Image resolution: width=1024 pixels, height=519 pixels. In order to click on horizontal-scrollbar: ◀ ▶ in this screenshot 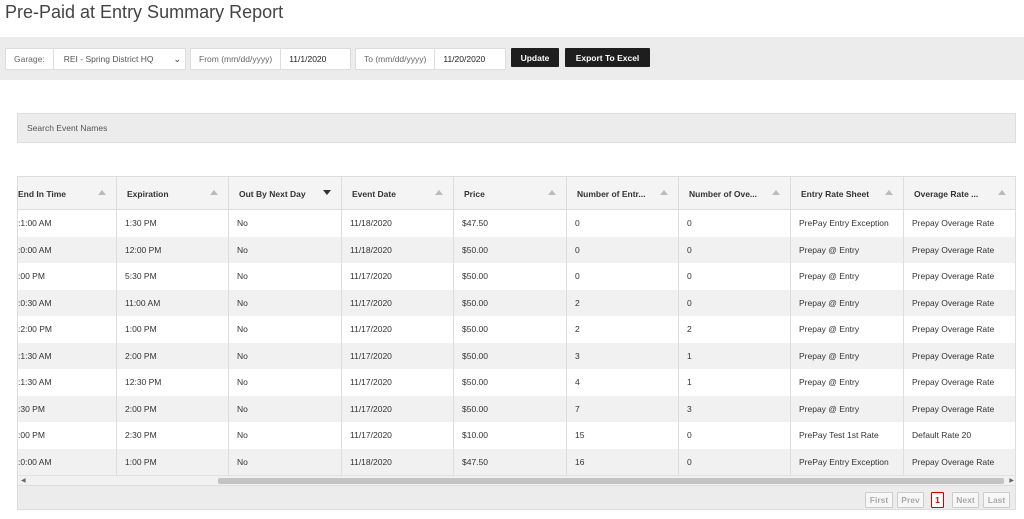, I will do `click(516, 480)`.